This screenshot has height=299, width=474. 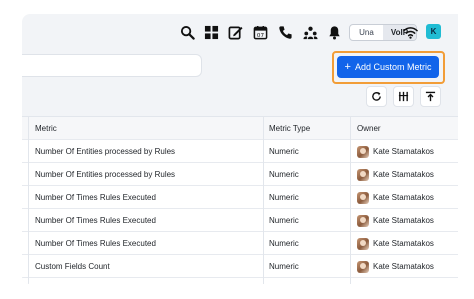 I want to click on export-icon, so click(x=430, y=96).